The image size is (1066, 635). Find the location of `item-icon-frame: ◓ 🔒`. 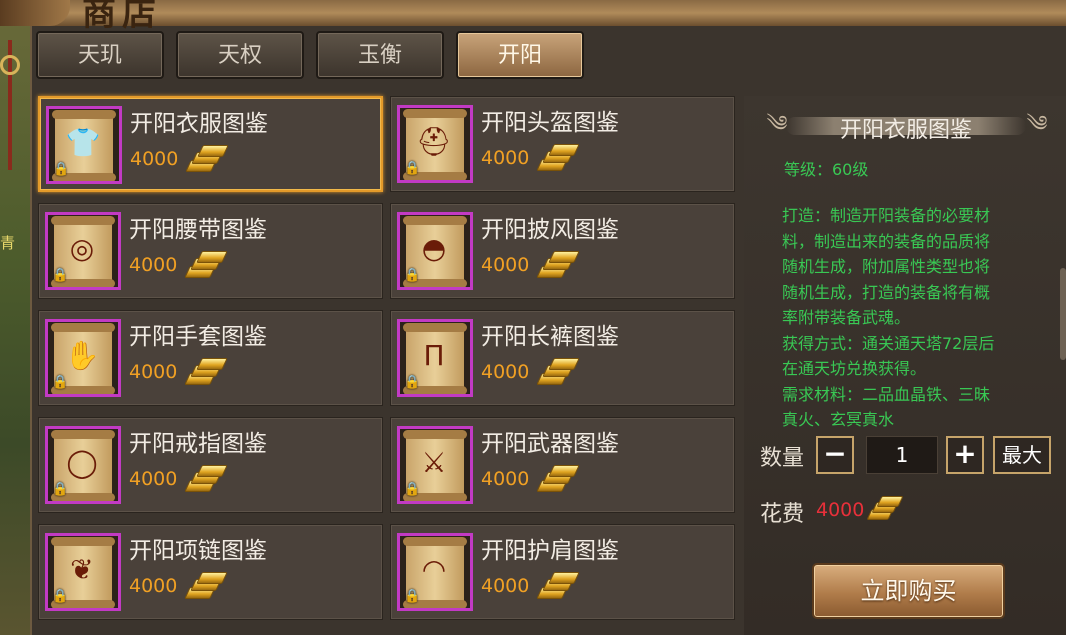

item-icon-frame: ◓ 🔒 is located at coordinates (435, 251).